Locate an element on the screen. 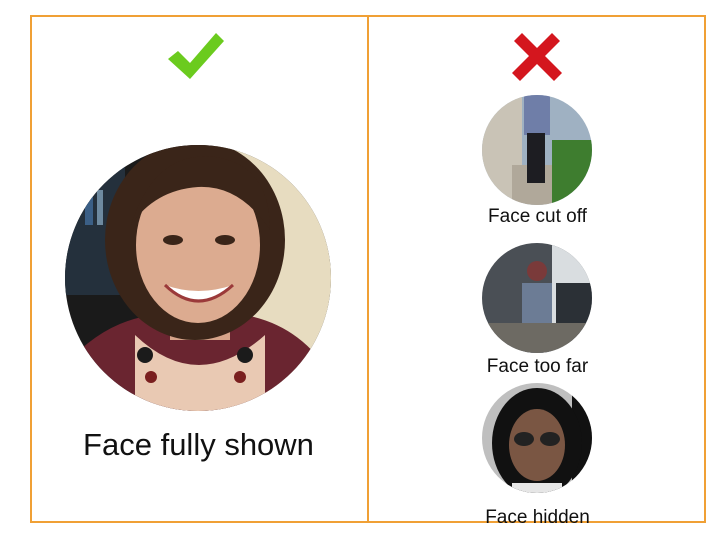 Image resolution: width=720 pixels, height=540 pixels. cross-icon is located at coordinates (537, 58).